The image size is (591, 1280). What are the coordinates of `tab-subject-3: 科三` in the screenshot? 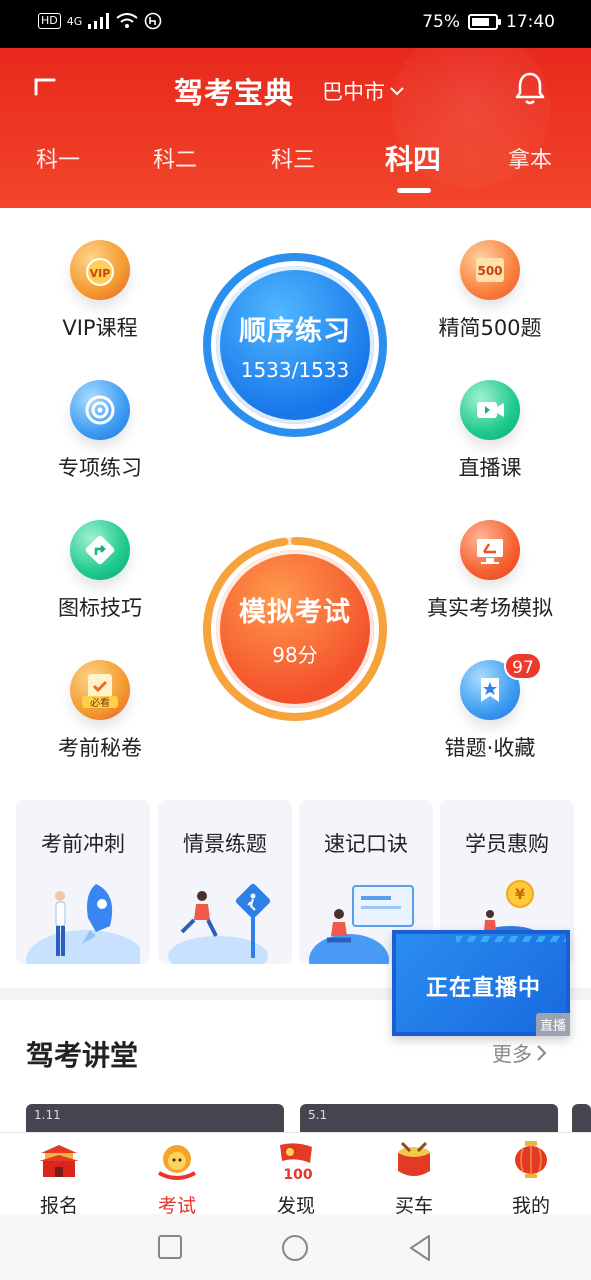 It's located at (293, 158).